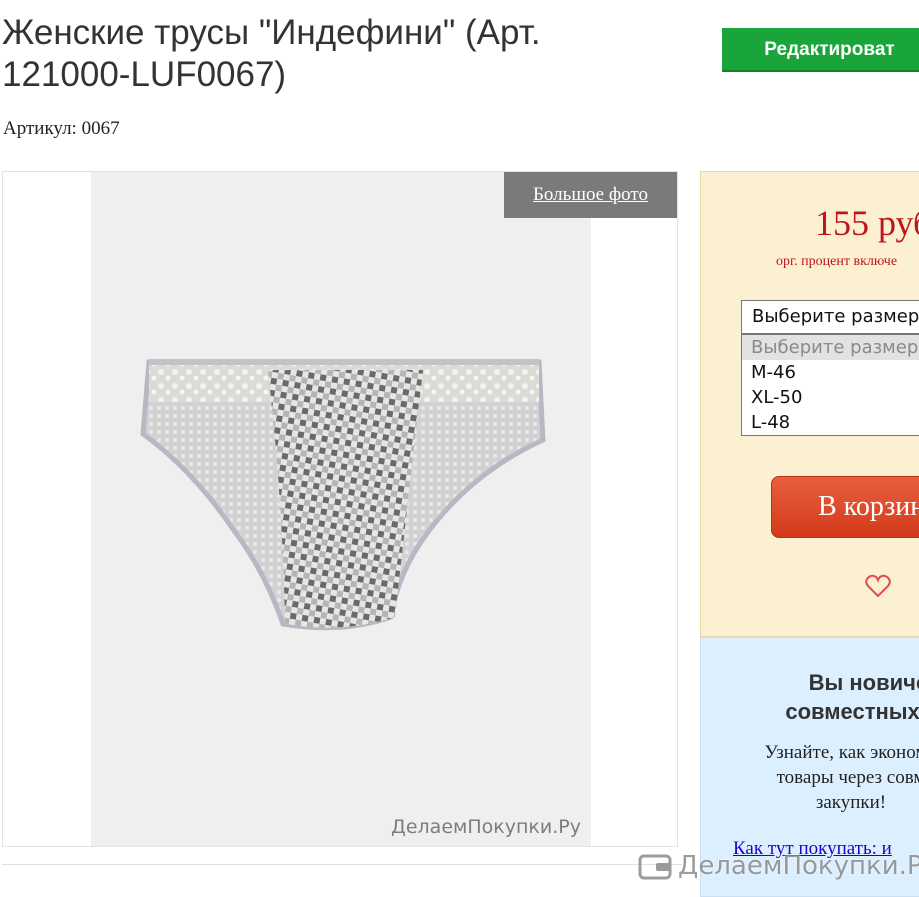 Image resolution: width=919 pixels, height=897 pixels. Describe the element at coordinates (61, 128) in the screenshot. I see `article-number: Артикул: 0067` at that location.